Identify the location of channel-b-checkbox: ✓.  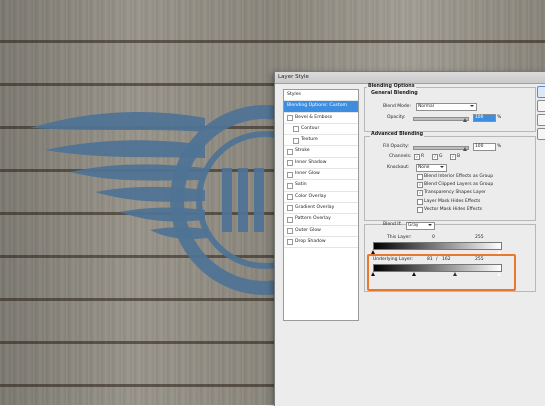
(453, 157).